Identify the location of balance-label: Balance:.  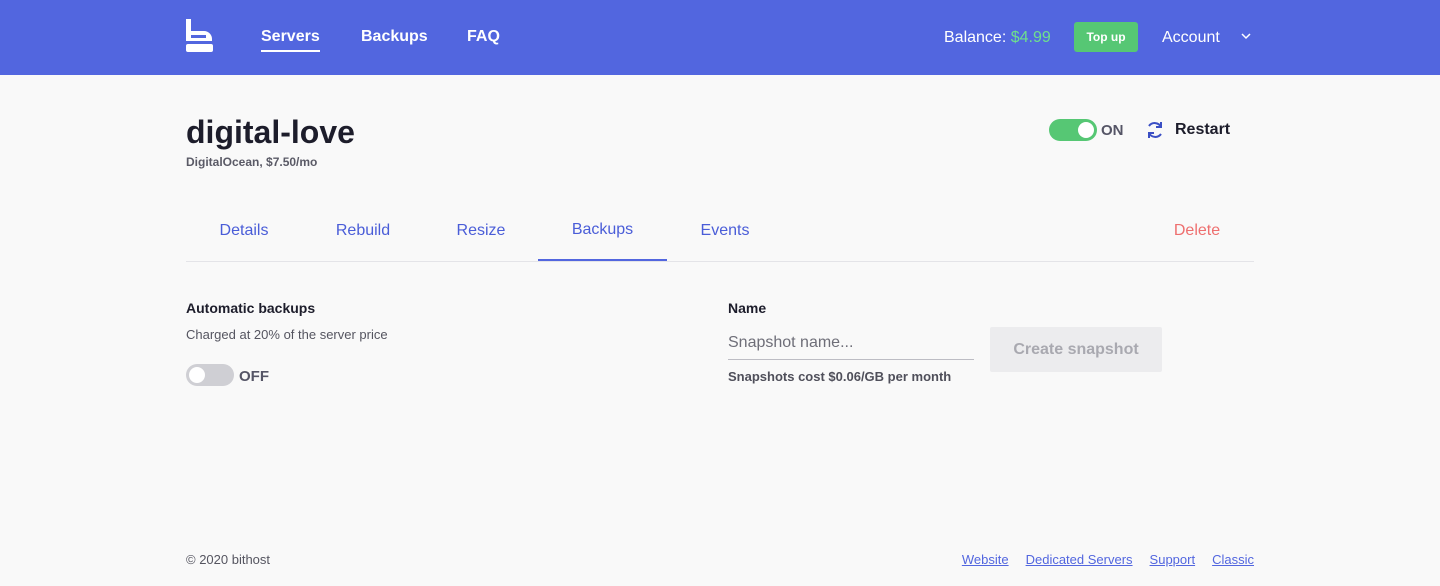
(975, 37).